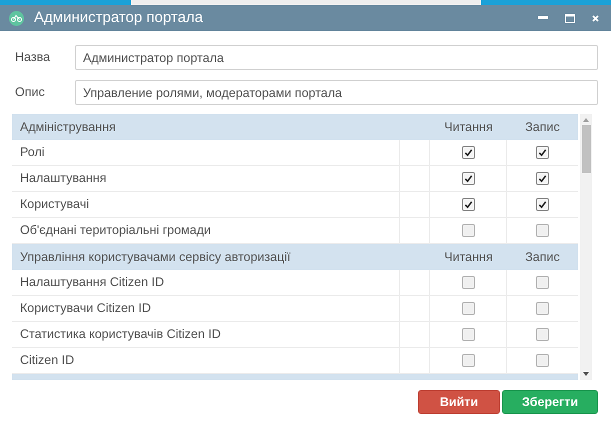 The height and width of the screenshot is (430, 611). I want to click on search-field, so click(305, 2).